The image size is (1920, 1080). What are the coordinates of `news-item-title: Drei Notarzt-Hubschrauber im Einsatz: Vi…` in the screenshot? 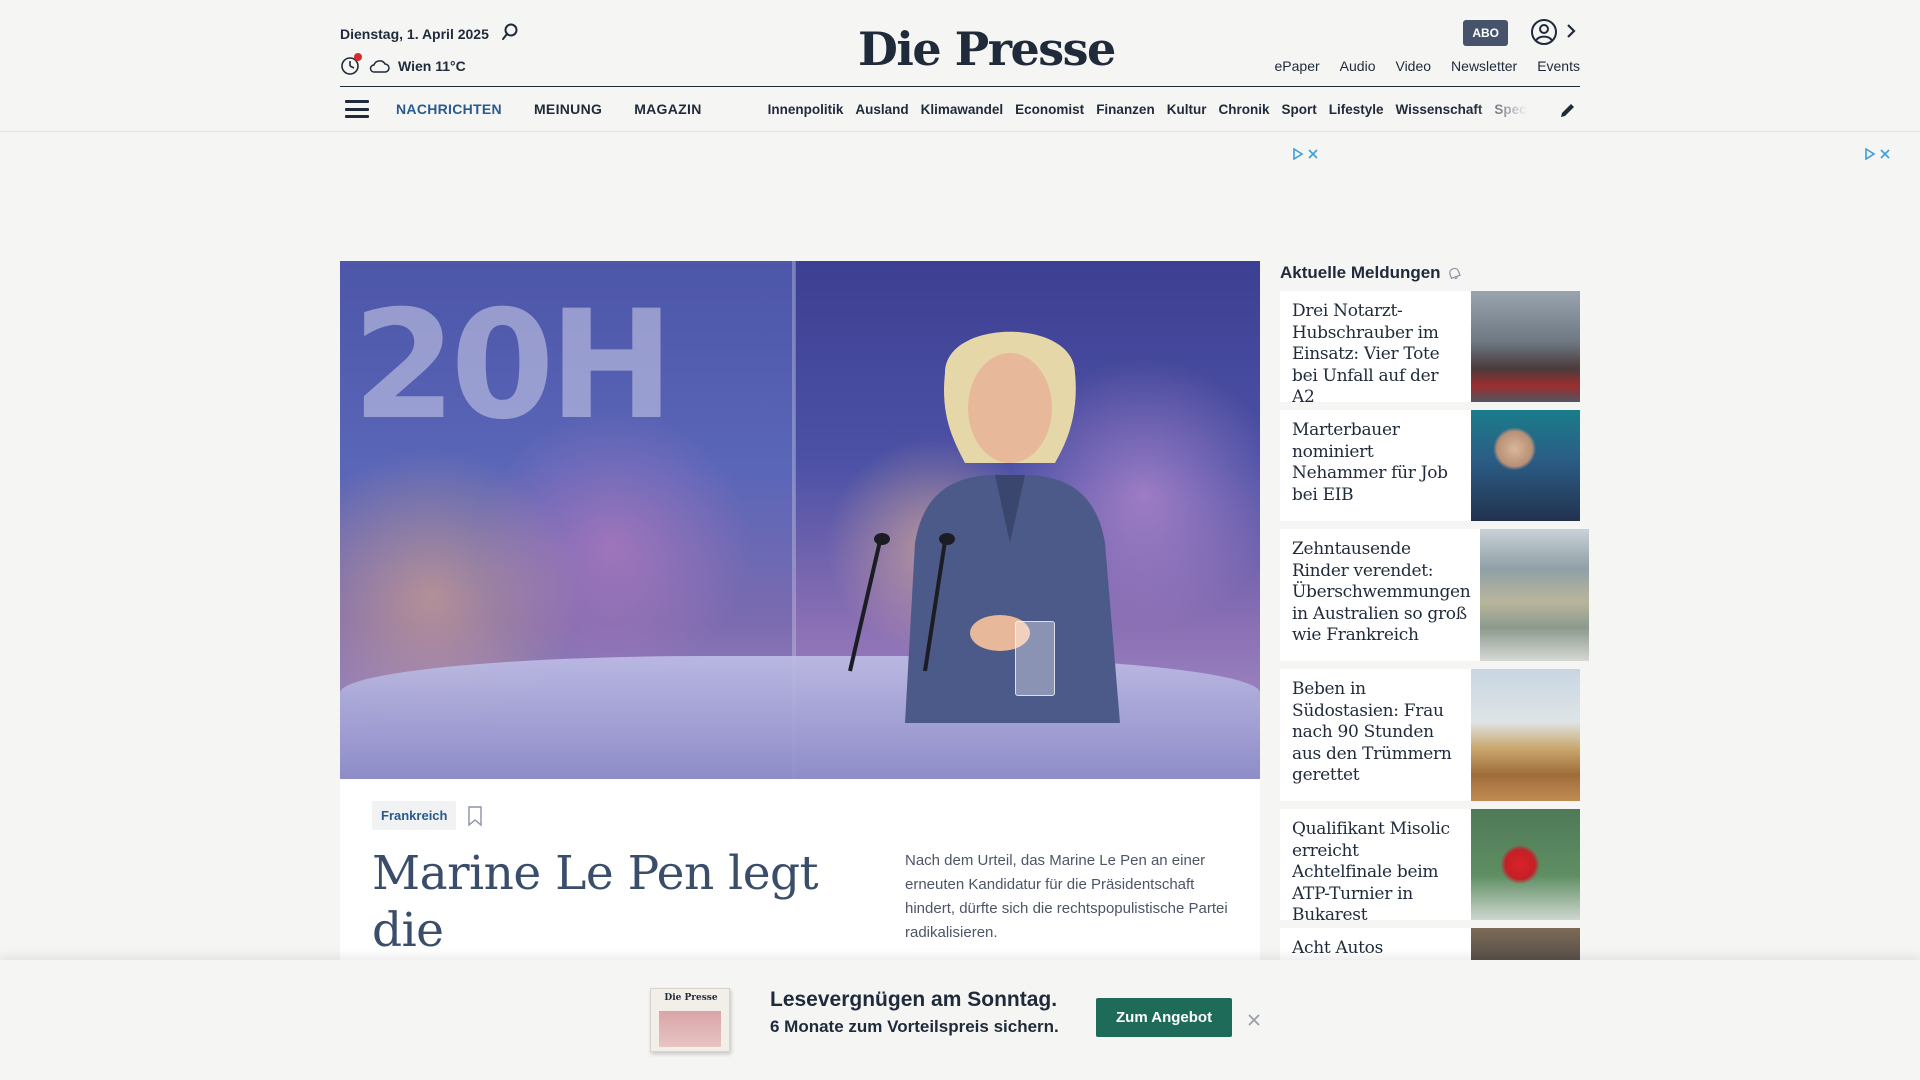 It's located at (1366, 354).